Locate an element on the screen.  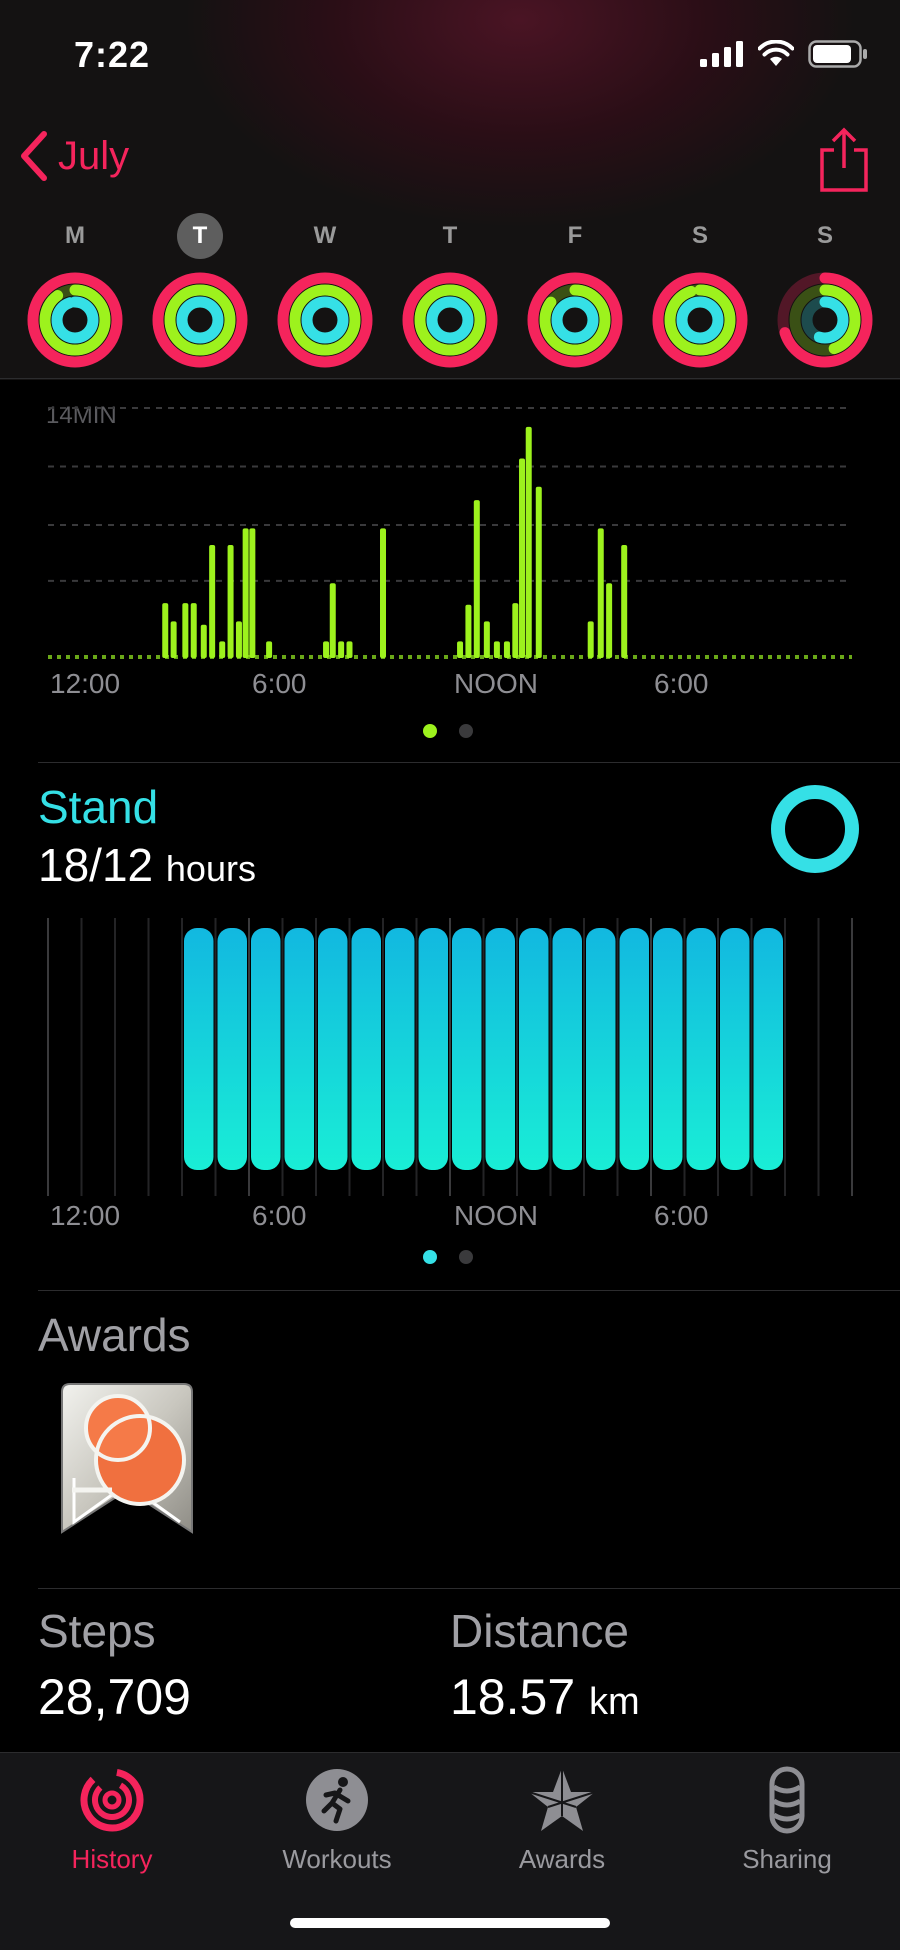
award-medal-icon is located at coordinates (127, 1458).